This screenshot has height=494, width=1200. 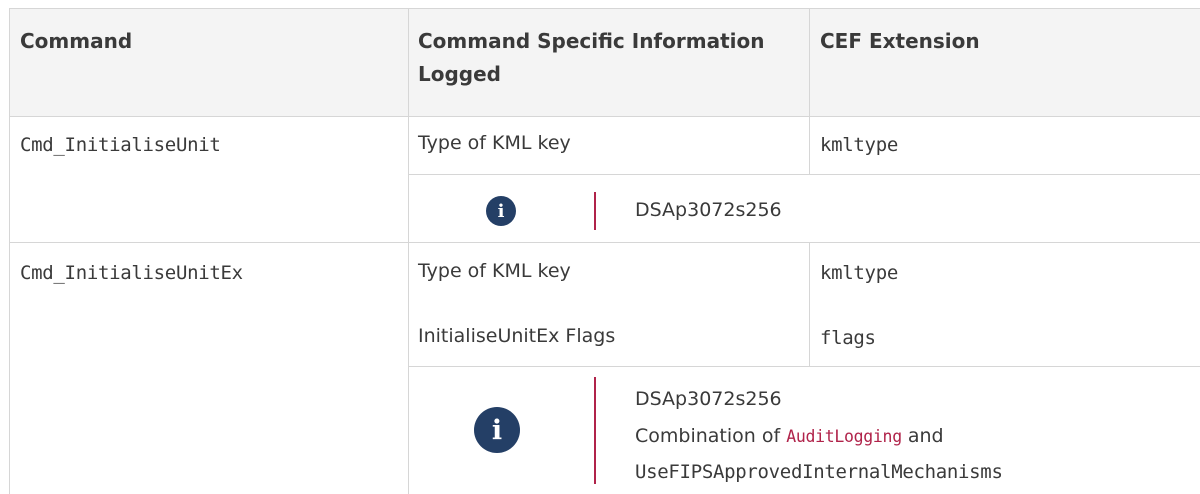 I want to click on table-border-top, so click(x=604, y=8).